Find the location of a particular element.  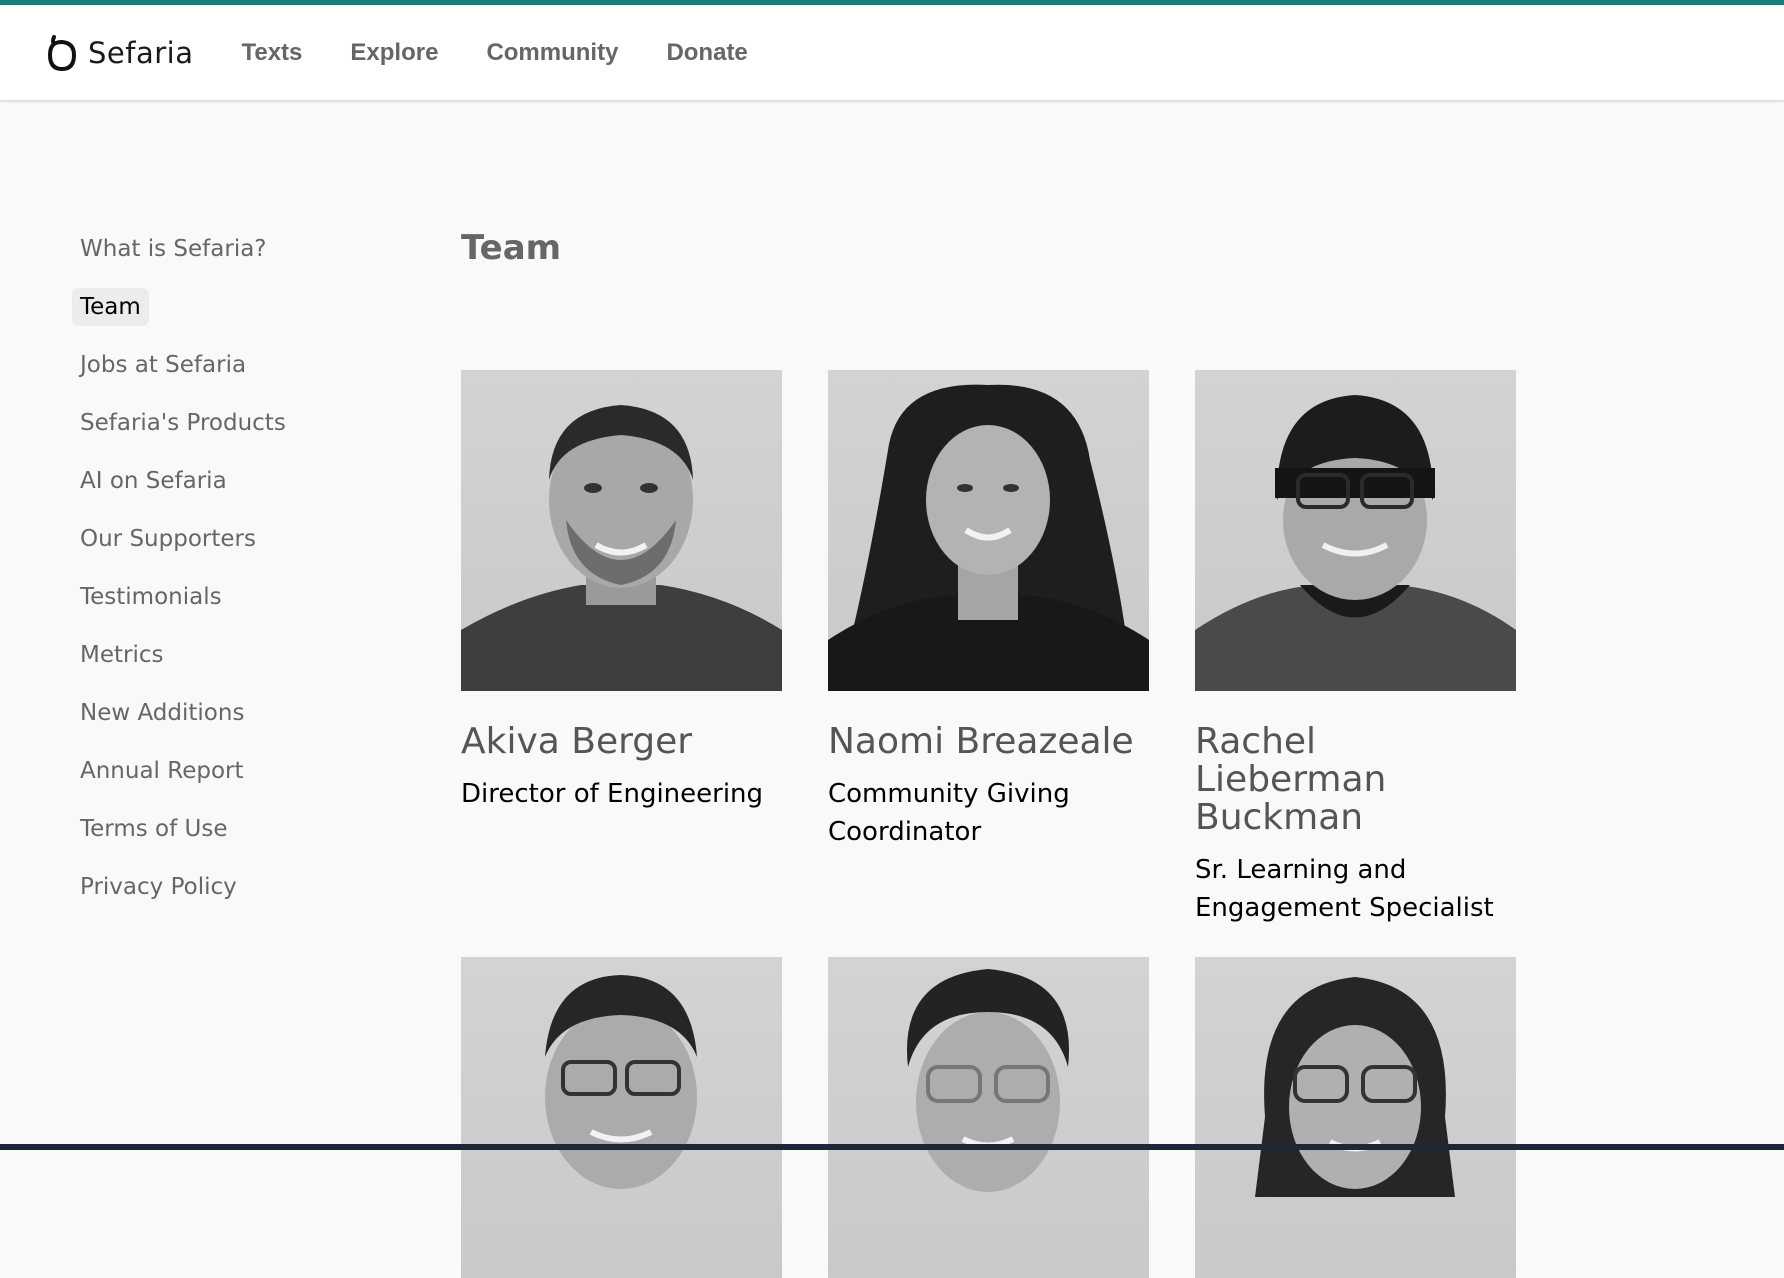

main-nav: Texts Explore Community Donate is located at coordinates (518, 53).